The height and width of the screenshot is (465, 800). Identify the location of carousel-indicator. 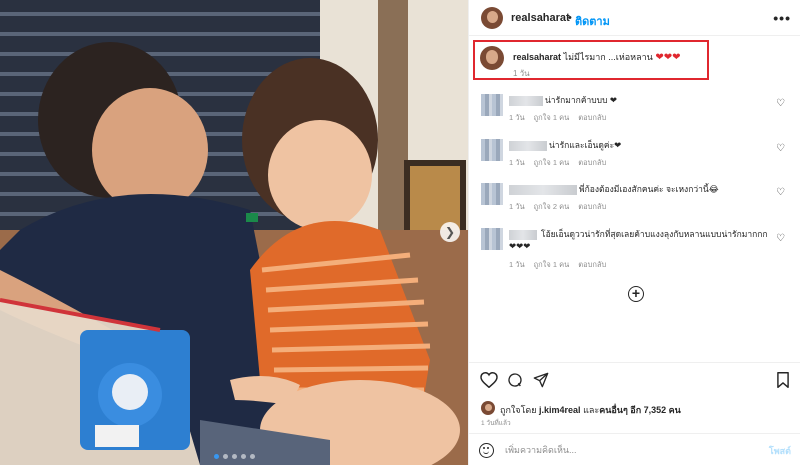
(234, 456).